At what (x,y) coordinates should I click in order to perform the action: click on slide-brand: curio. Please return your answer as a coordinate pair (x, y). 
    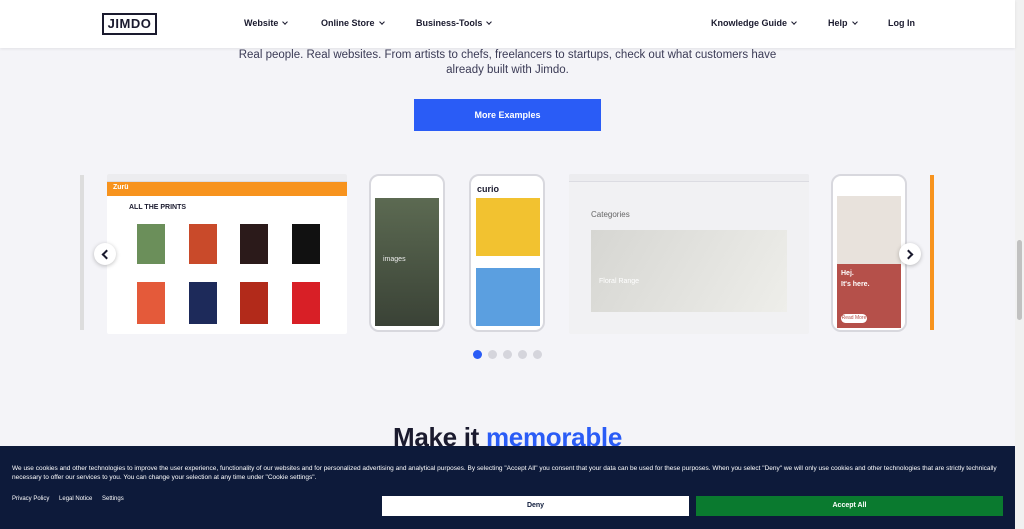
    Looking at the image, I should click on (488, 189).